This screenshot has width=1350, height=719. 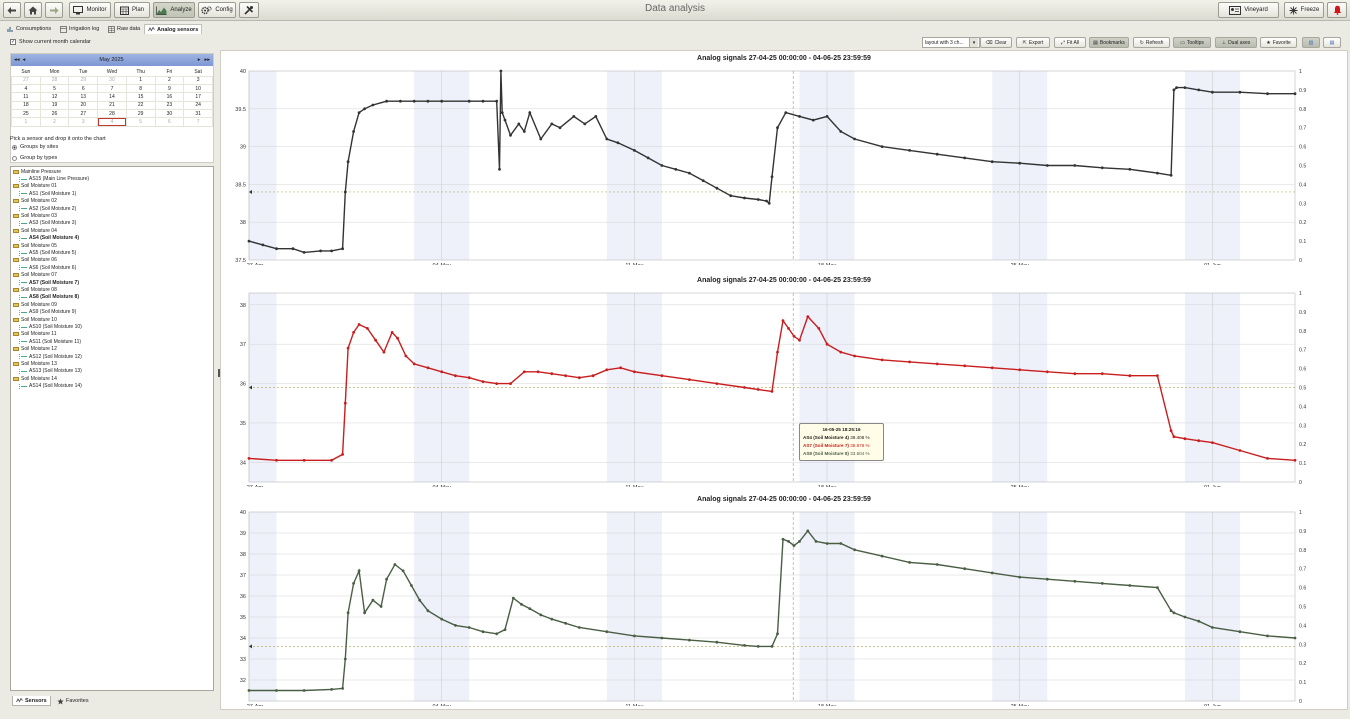 What do you see at coordinates (45, 238) in the screenshot?
I see `tree-sensor-item: AS4 (Soil Moisture 4)` at bounding box center [45, 238].